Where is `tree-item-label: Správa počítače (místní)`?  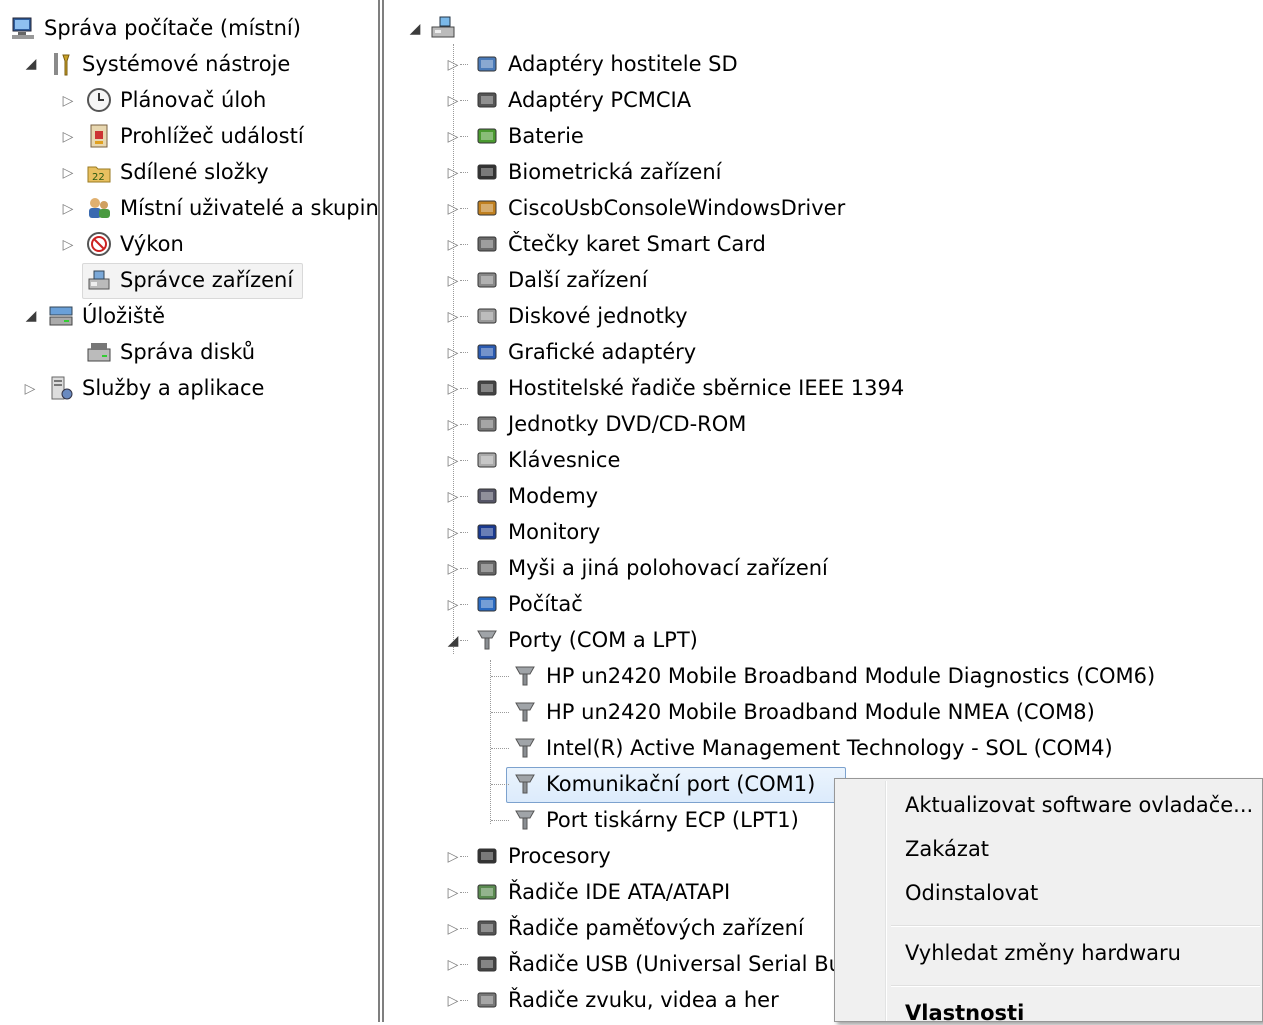
tree-item-label: Správa počítače (místní) is located at coordinates (172, 28).